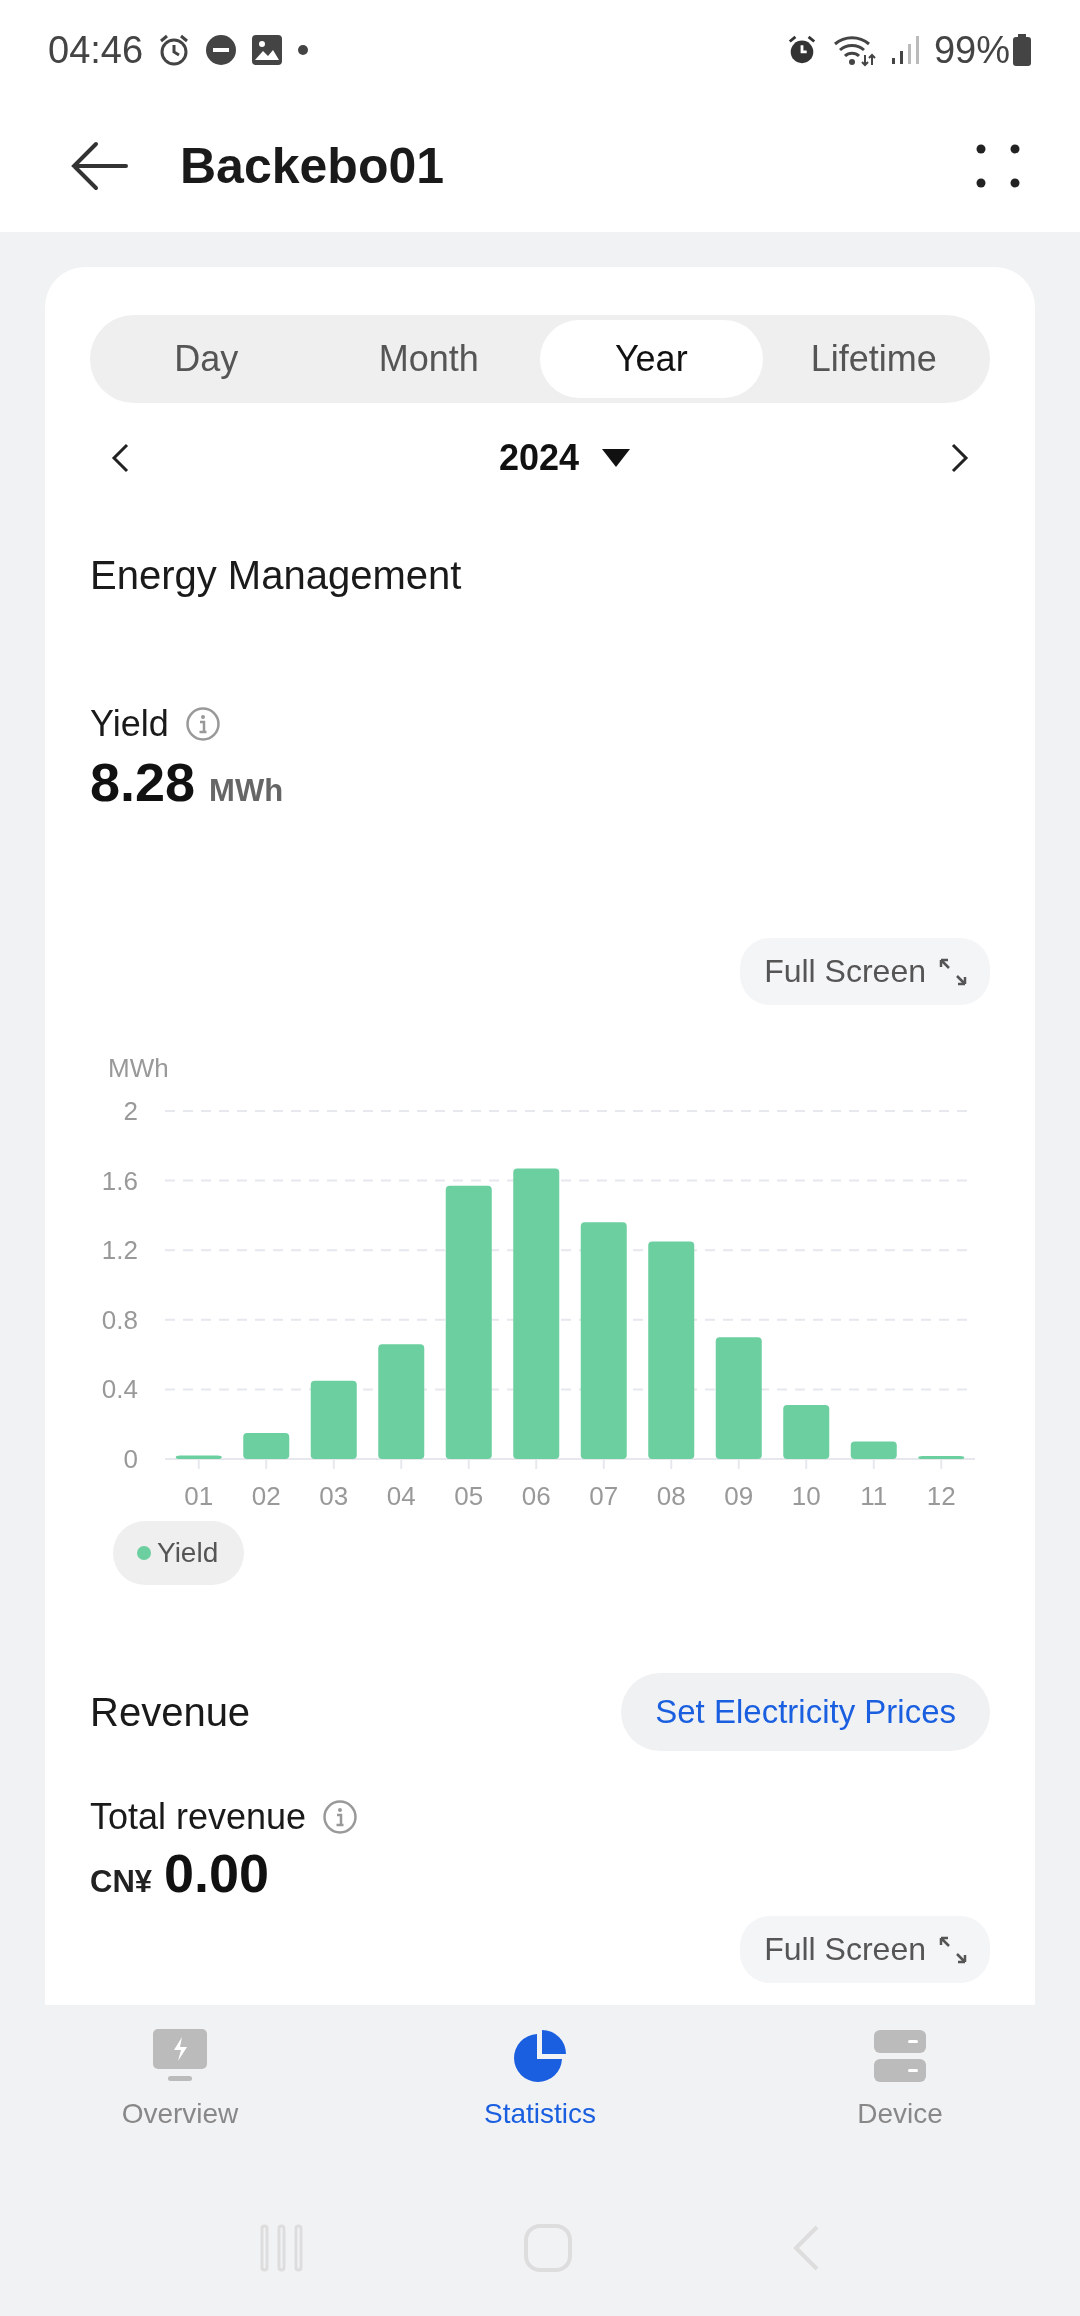  I want to click on image-icon, so click(267, 50).